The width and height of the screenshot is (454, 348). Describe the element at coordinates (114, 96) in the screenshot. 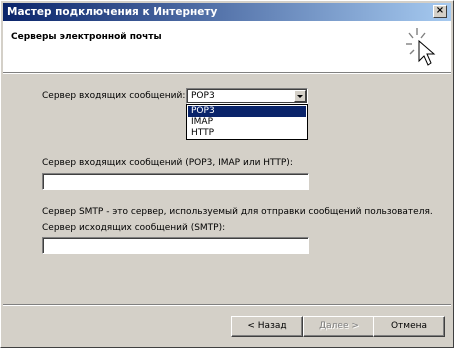

I see `incoming-type-label: Сервер входящих сообщений:` at that location.